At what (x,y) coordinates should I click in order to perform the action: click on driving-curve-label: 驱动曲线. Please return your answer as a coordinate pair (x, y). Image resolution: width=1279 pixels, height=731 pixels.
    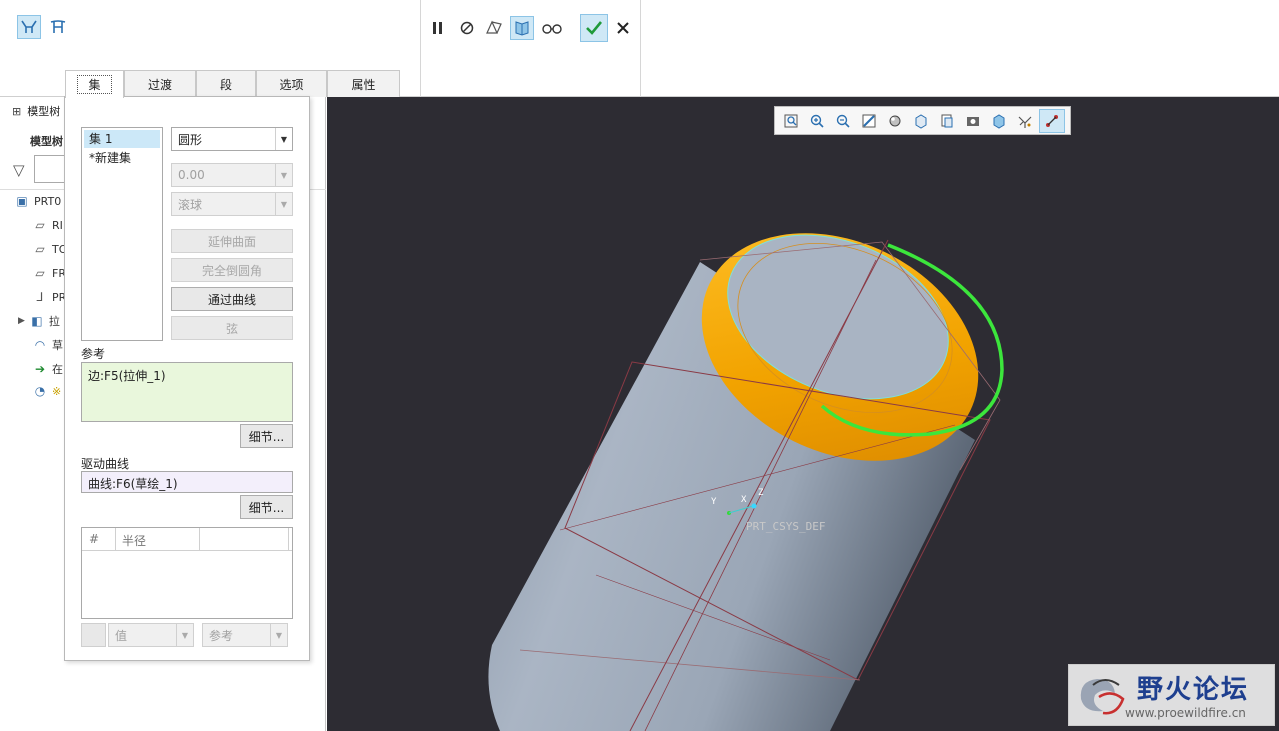
    Looking at the image, I should click on (105, 464).